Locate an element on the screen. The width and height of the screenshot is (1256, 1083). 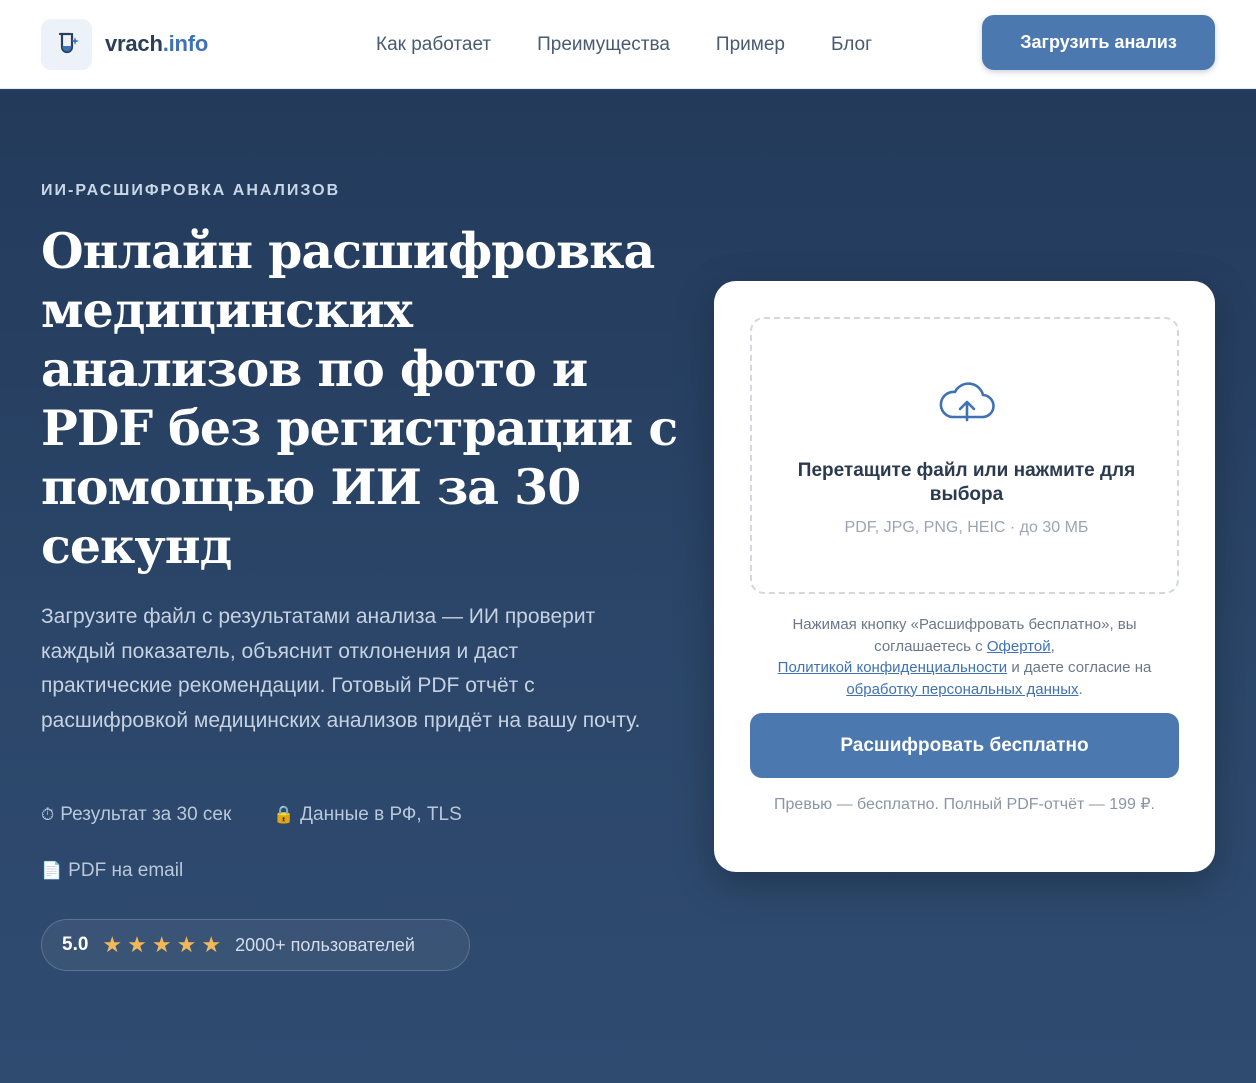
hero-eyebrow: ИИ-РАСШИФРОВКА АНАЛИЗОВ is located at coordinates (191, 190).